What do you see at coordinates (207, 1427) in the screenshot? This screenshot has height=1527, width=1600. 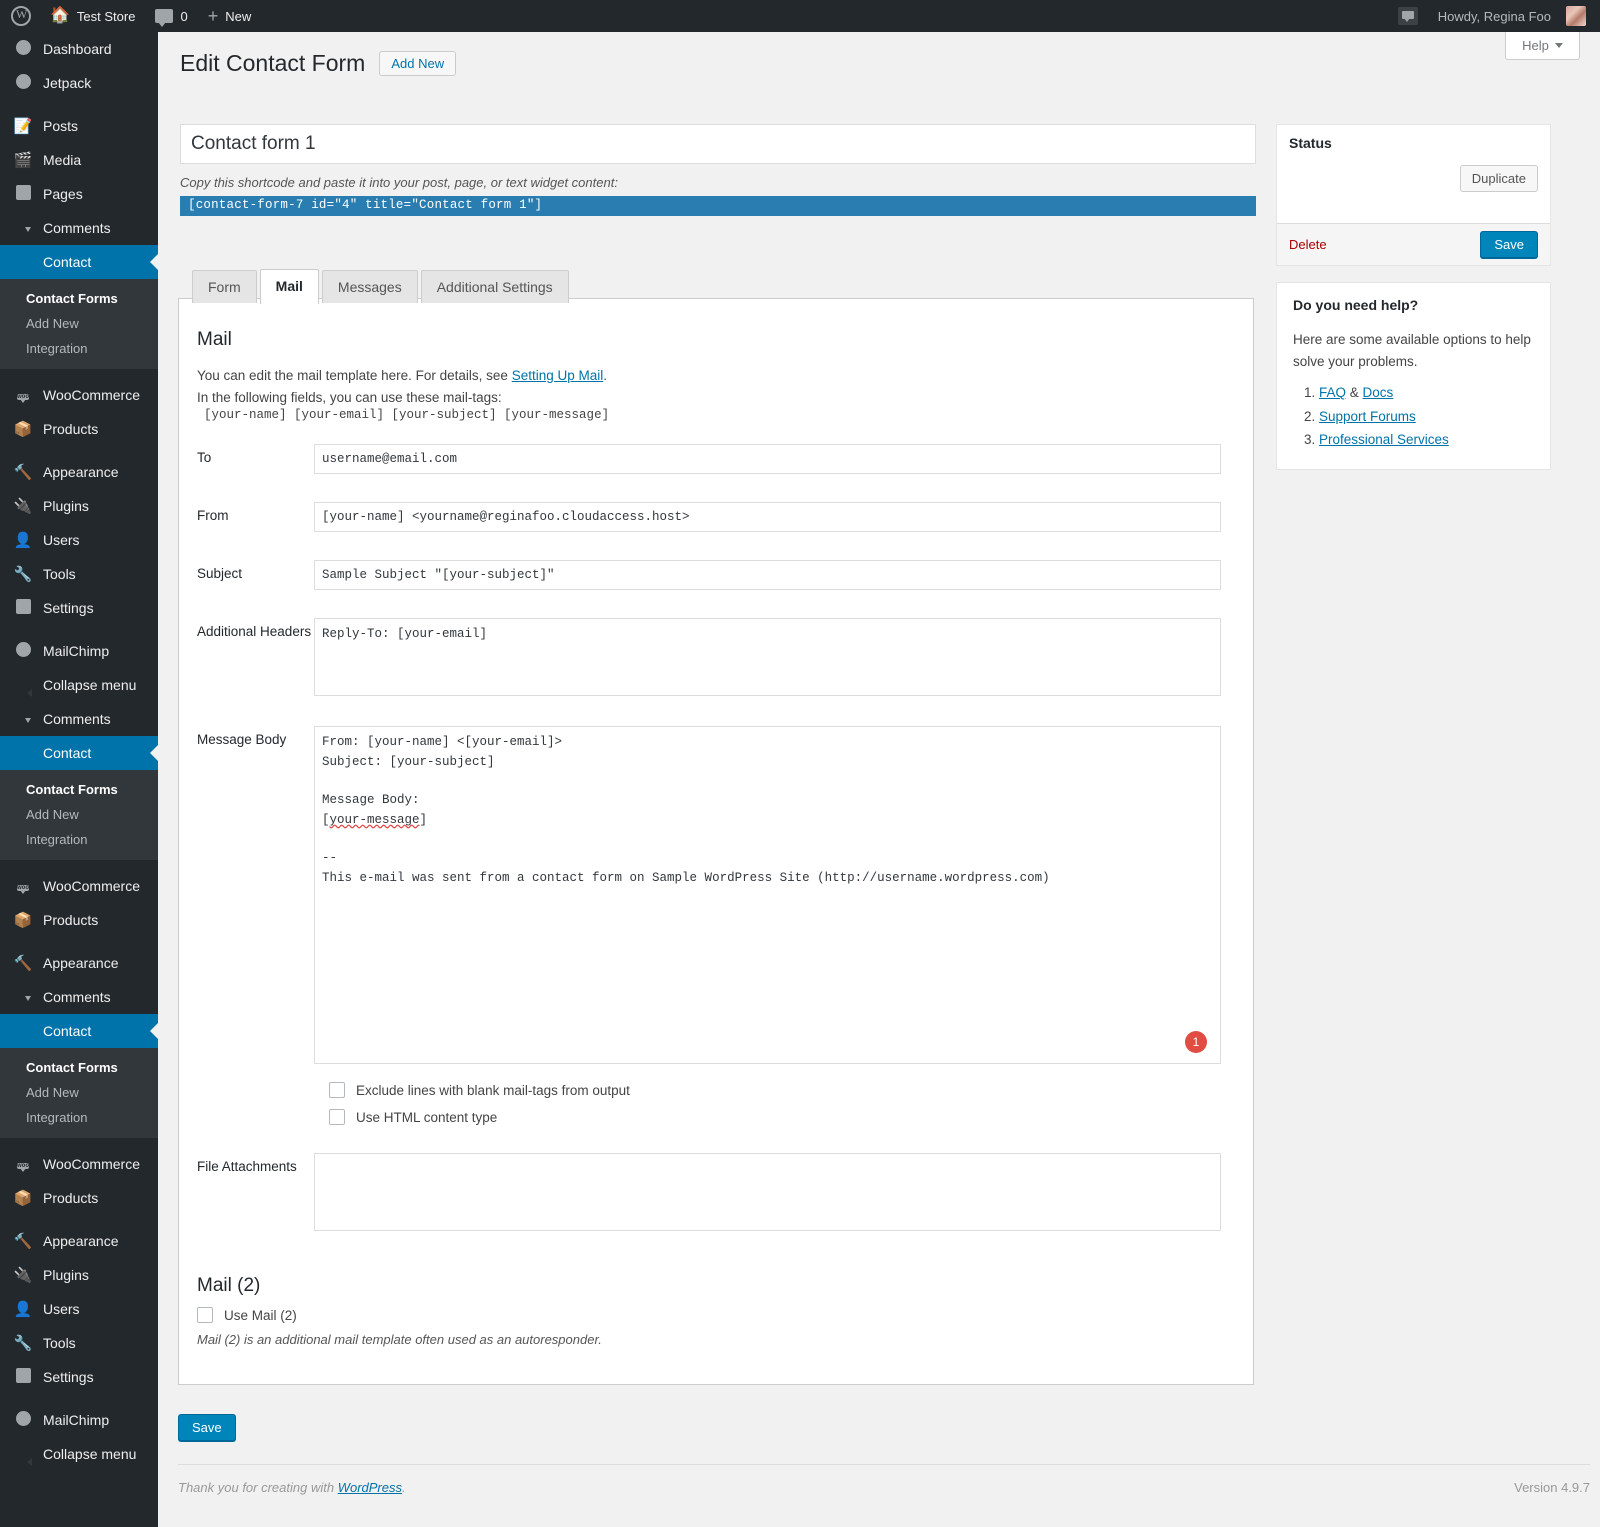 I see `save-button-main: Save` at bounding box center [207, 1427].